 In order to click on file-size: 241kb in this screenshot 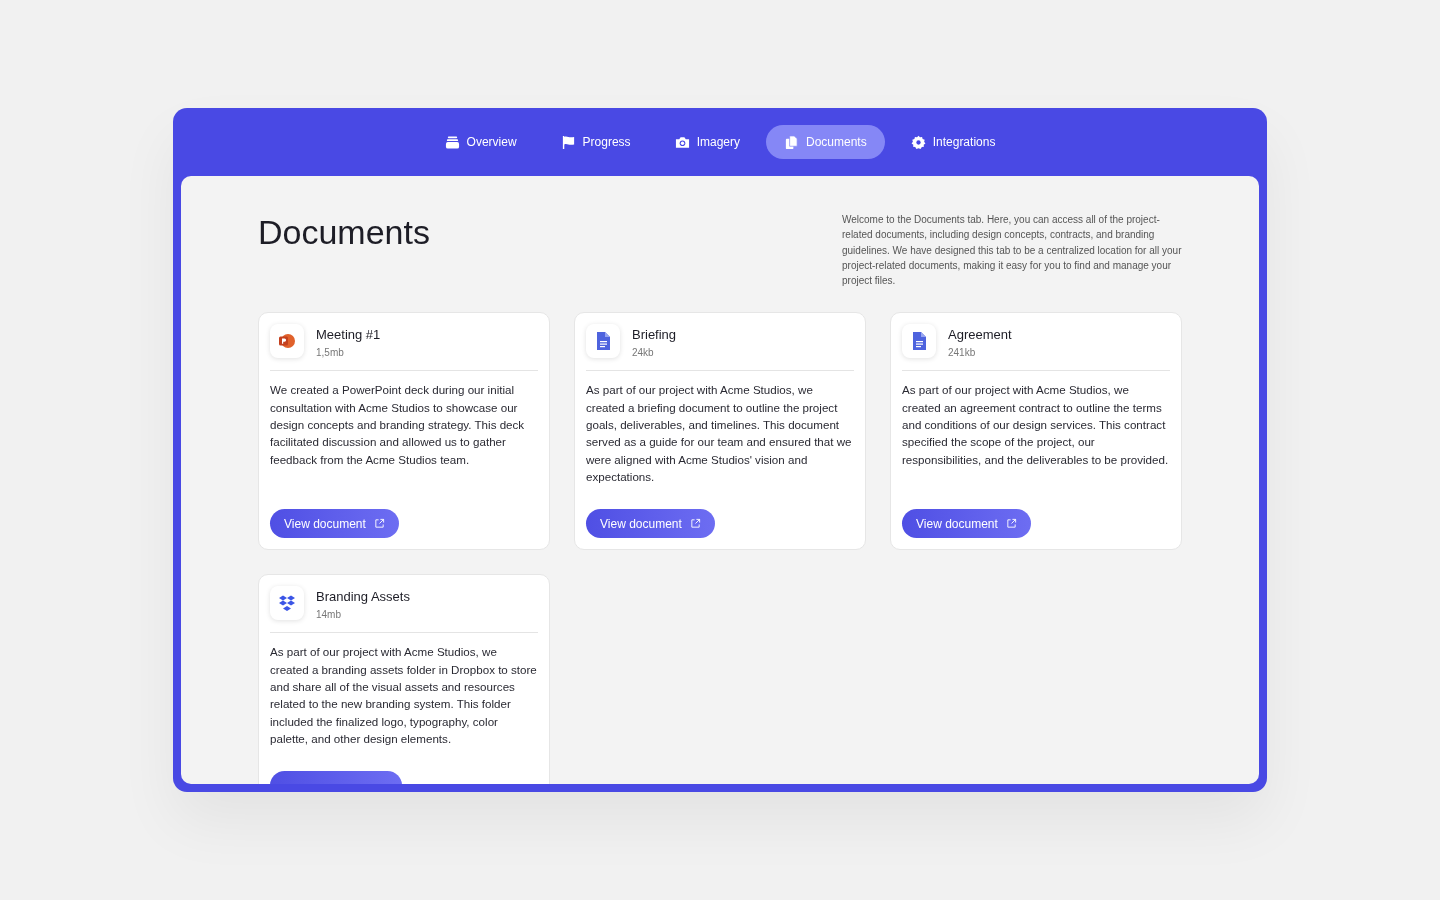, I will do `click(962, 353)`.